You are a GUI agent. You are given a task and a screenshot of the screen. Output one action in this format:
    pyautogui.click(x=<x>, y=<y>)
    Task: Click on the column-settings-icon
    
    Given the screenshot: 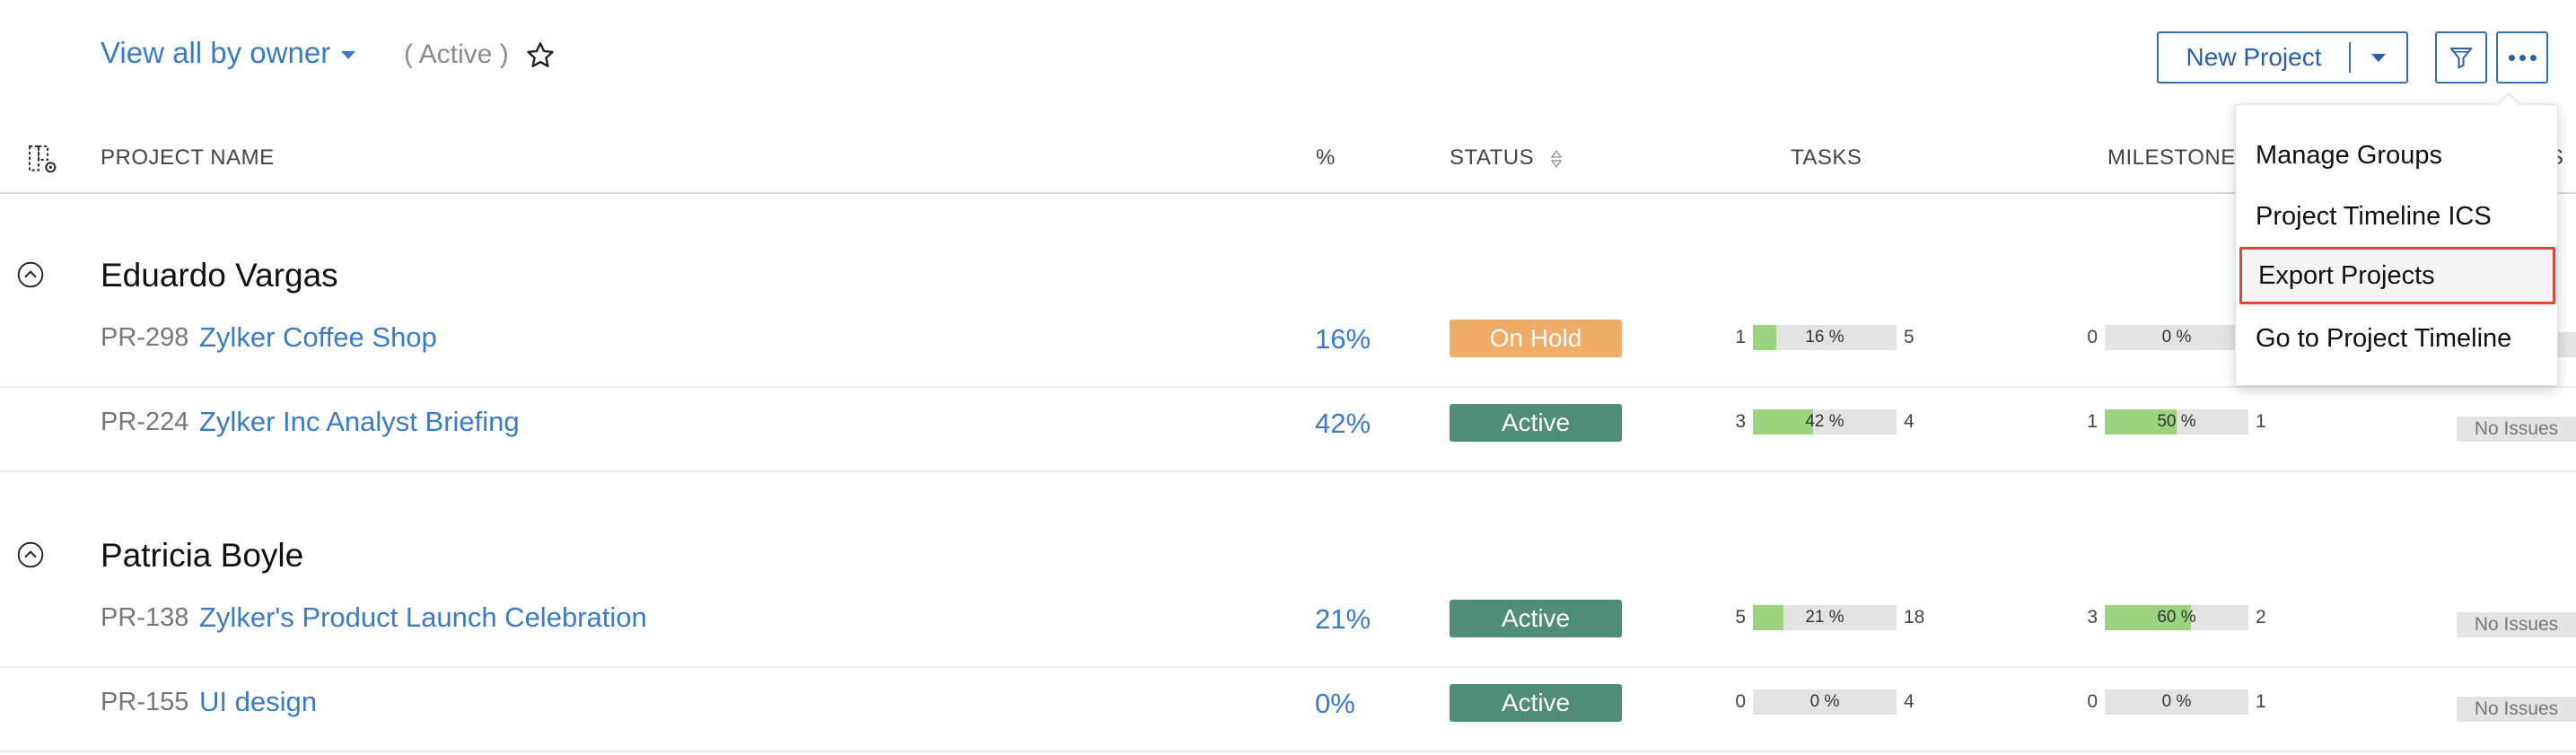 What is the action you would take?
    pyautogui.click(x=43, y=160)
    